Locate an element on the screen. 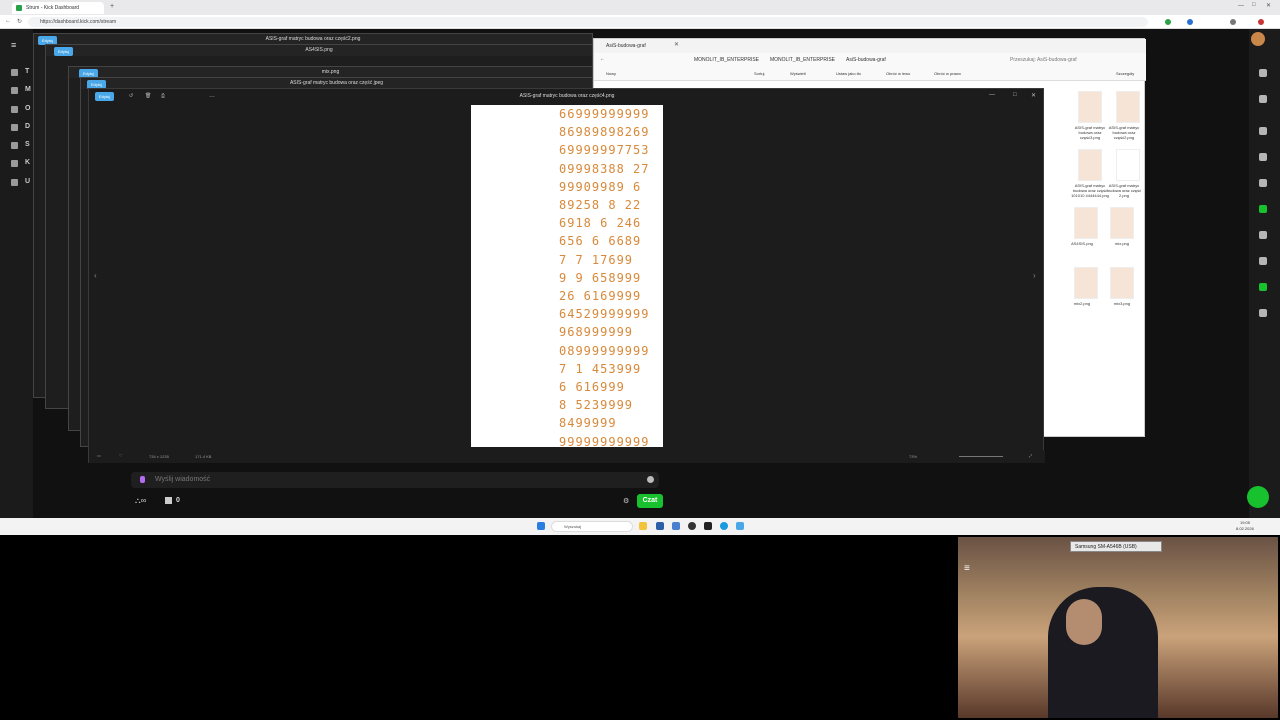 This screenshot has width=1280, height=720. bookmark-star-icon is located at coordinates (1190, 22).